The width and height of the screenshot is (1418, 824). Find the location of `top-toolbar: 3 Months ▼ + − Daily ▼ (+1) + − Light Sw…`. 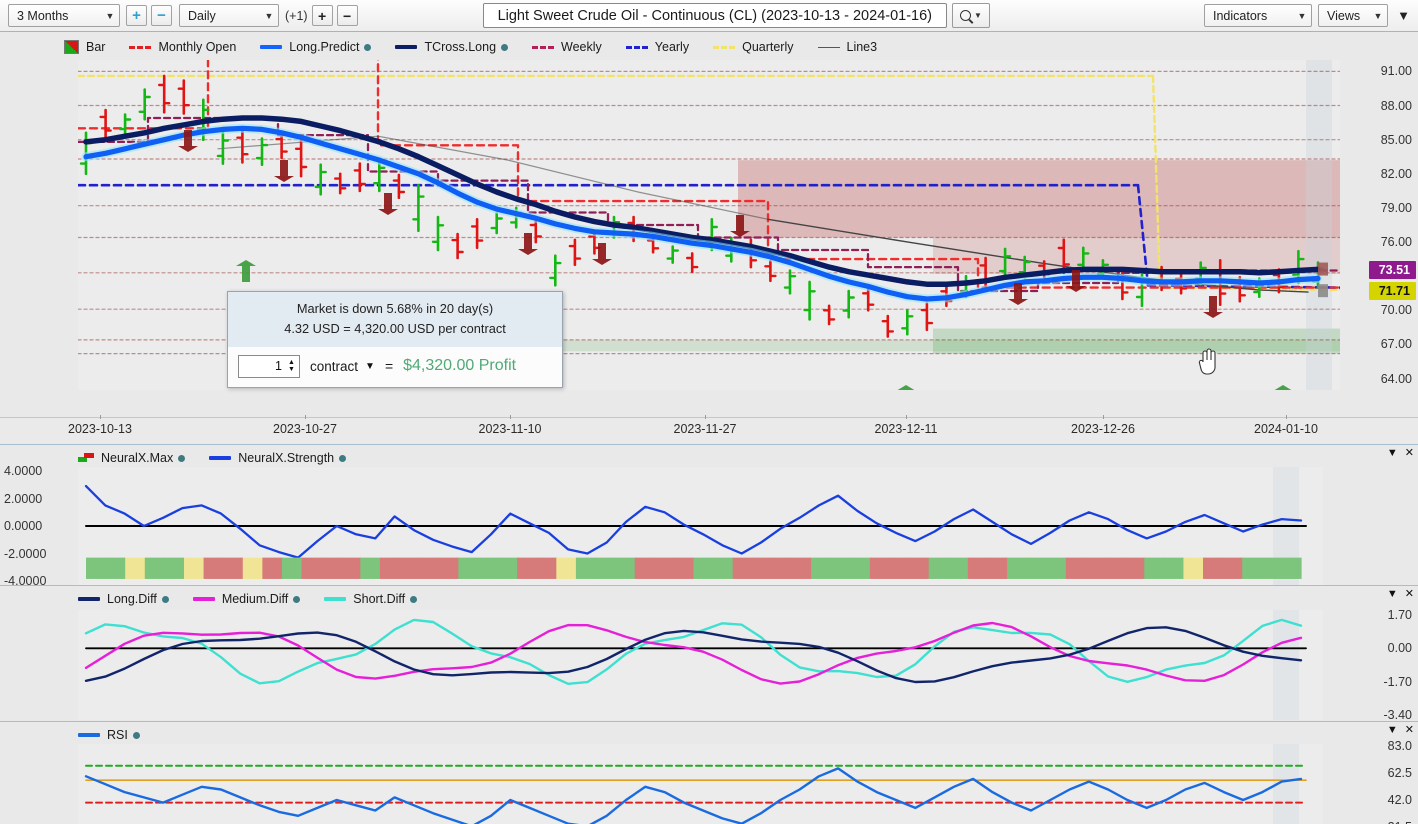

top-toolbar: 3 Months ▼ + − Daily ▼ (+1) + − Light Sw… is located at coordinates (709, 16).